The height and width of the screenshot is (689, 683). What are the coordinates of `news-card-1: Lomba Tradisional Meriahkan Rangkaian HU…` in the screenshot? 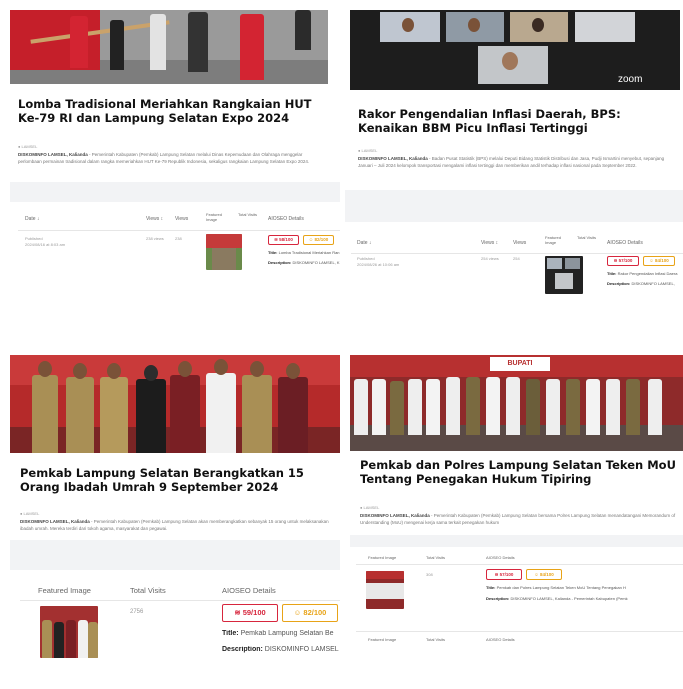 It's located at (169, 96).